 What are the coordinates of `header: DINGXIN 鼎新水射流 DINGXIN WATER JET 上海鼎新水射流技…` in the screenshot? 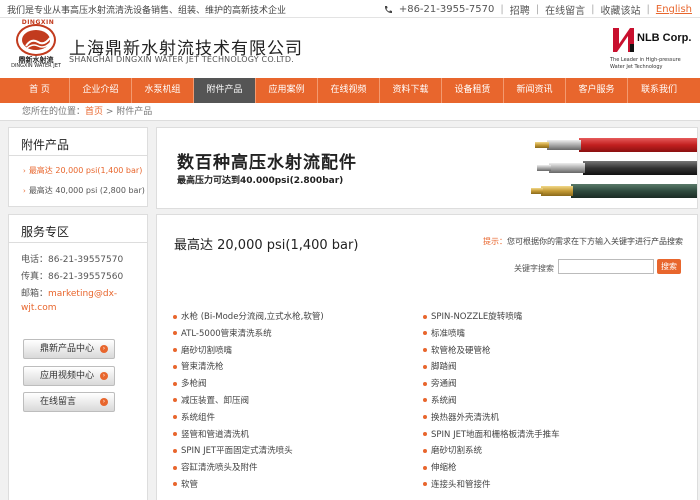 It's located at (350, 48).